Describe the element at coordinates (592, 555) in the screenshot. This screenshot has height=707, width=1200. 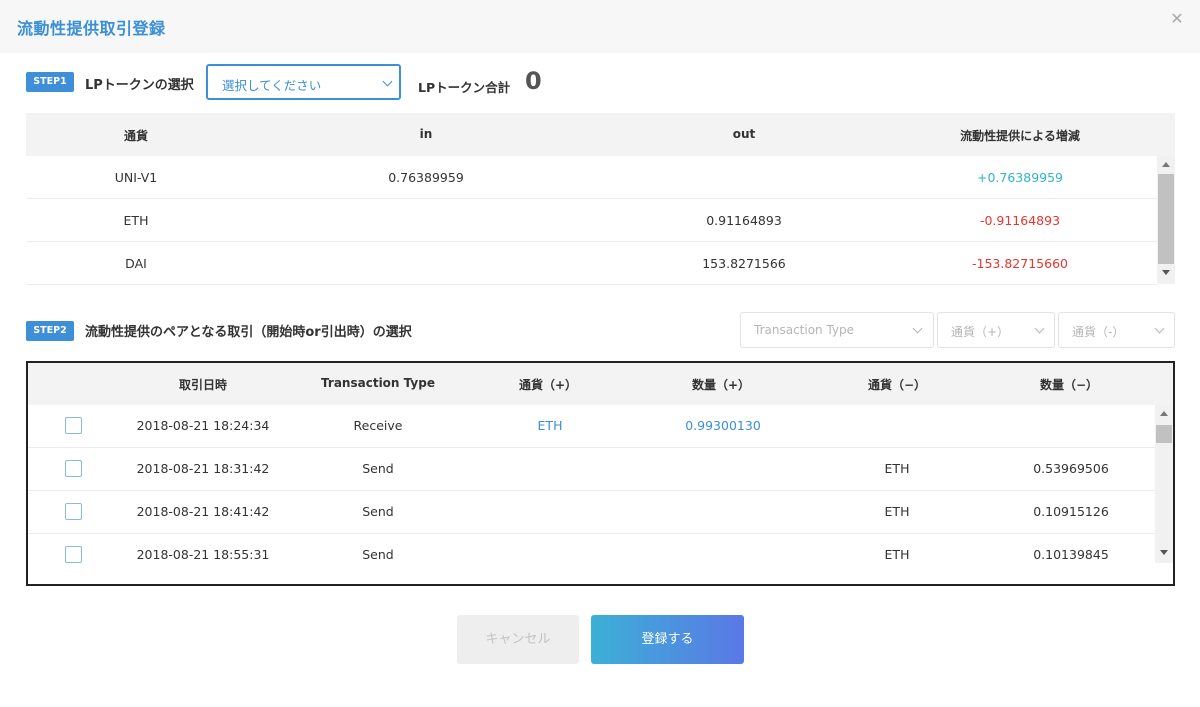
I see `table-row: 2018-08-21 18:55:31 Send ETH 0.10139845` at that location.